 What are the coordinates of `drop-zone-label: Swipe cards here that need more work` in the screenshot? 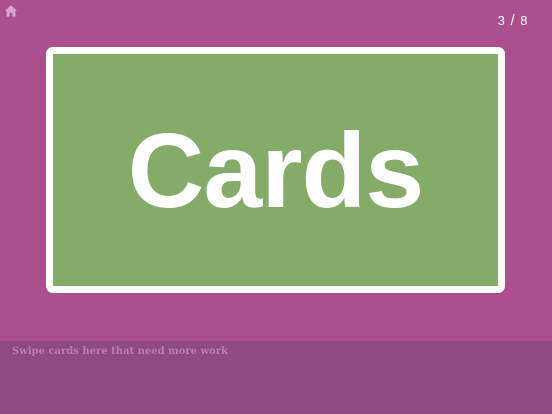 It's located at (120, 351).